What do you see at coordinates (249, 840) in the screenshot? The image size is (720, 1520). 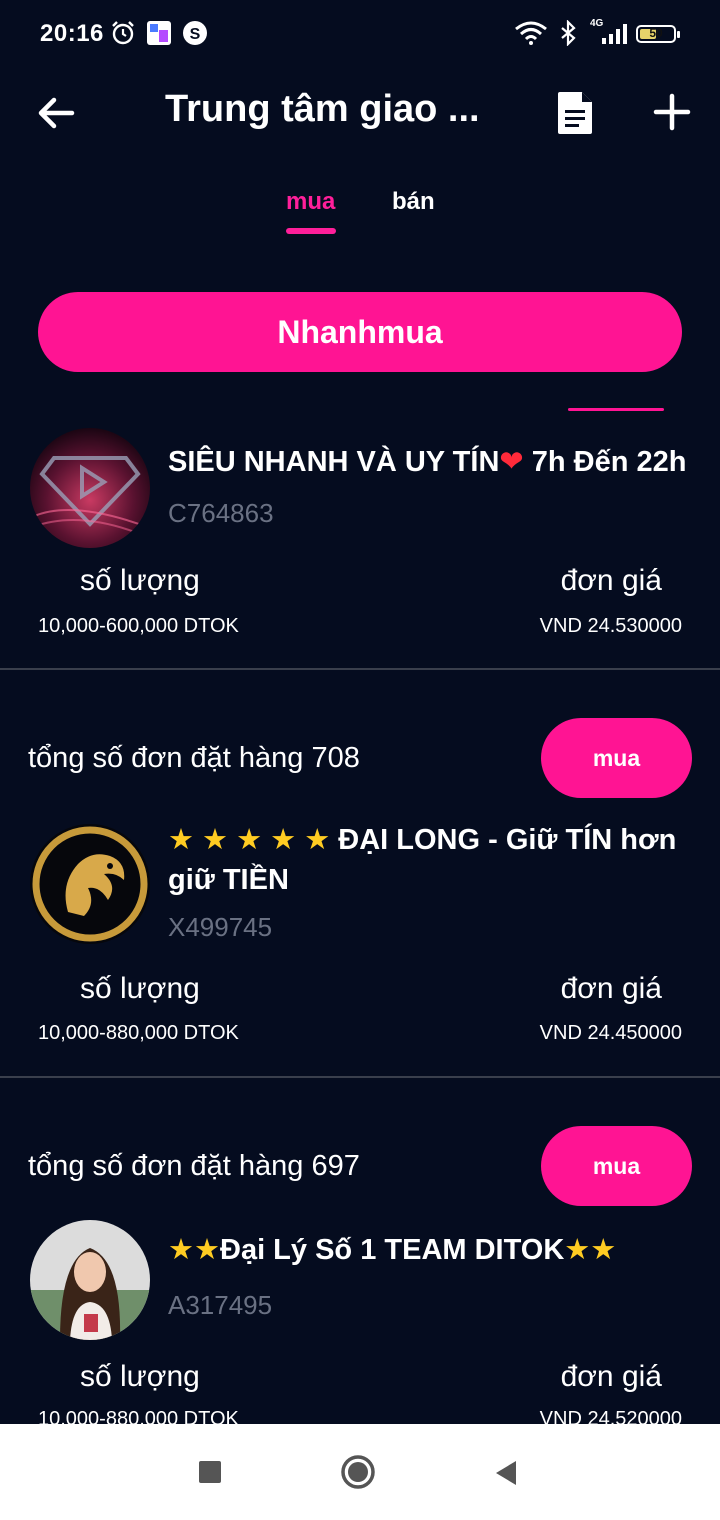 I see `star-icons: ★ ★ ★ ★ ★` at bounding box center [249, 840].